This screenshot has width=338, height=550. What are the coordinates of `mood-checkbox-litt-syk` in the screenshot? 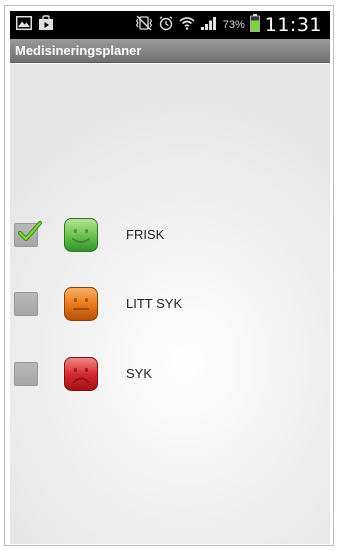 It's located at (26, 304).